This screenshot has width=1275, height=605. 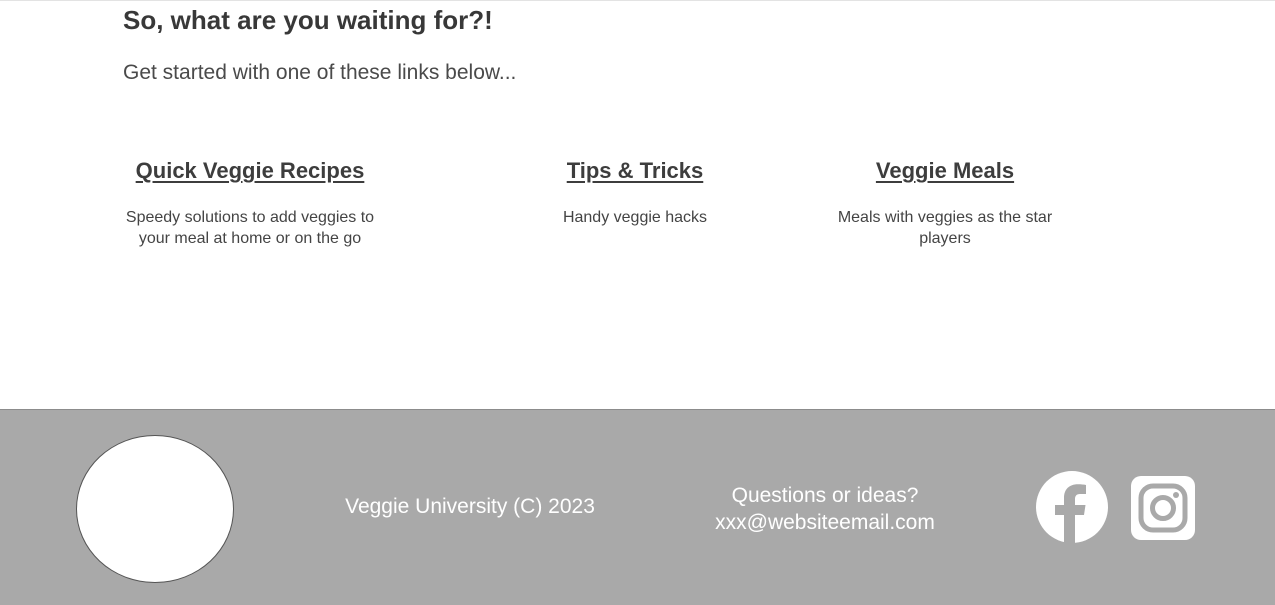 I want to click on contact-prompt: Questions or ideas?, so click(x=825, y=495).